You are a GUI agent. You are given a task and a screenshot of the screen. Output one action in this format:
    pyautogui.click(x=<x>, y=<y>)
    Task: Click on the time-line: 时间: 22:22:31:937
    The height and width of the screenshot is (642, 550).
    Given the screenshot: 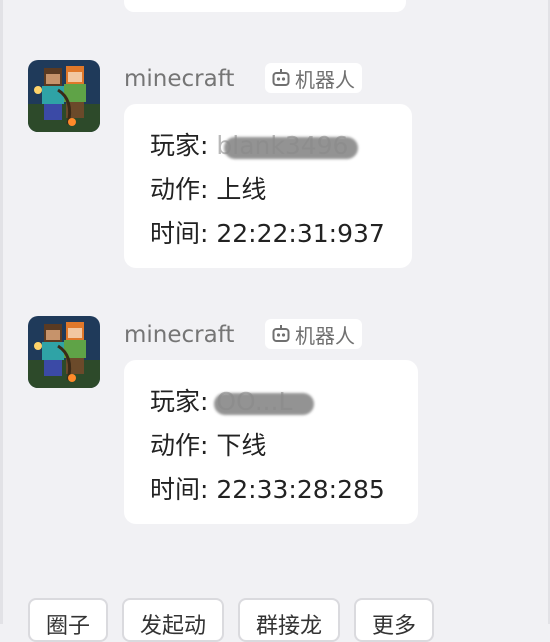 What is the action you would take?
    pyautogui.click(x=267, y=233)
    